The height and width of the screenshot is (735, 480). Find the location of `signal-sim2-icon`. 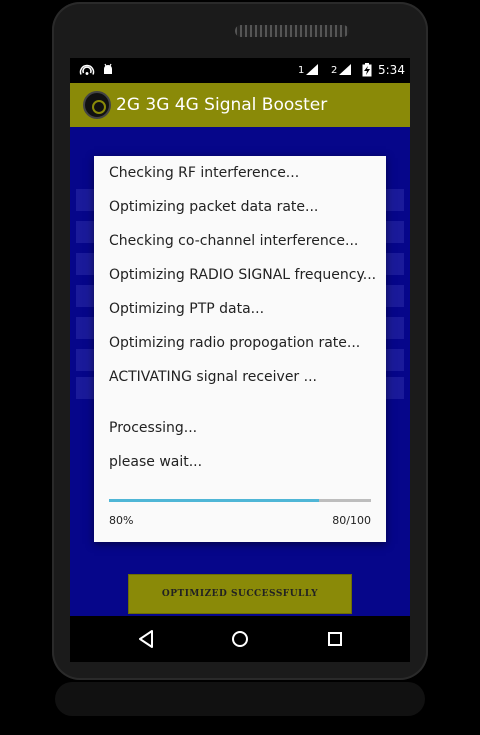

signal-sim2-icon is located at coordinates (345, 71).